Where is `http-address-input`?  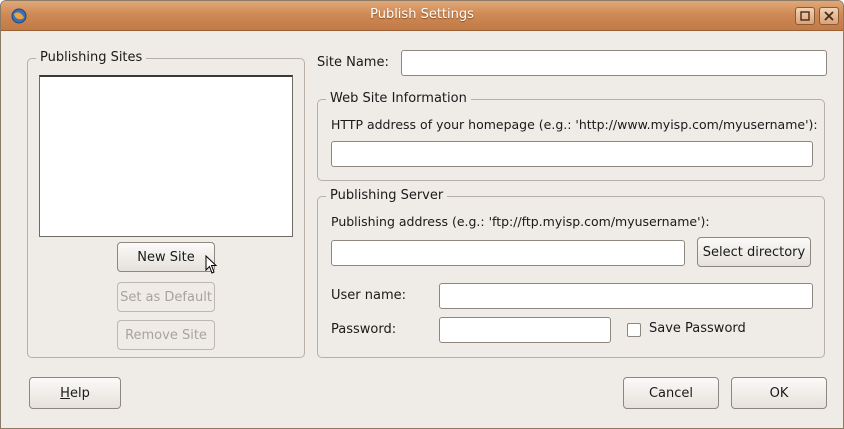
http-address-input is located at coordinates (572, 154).